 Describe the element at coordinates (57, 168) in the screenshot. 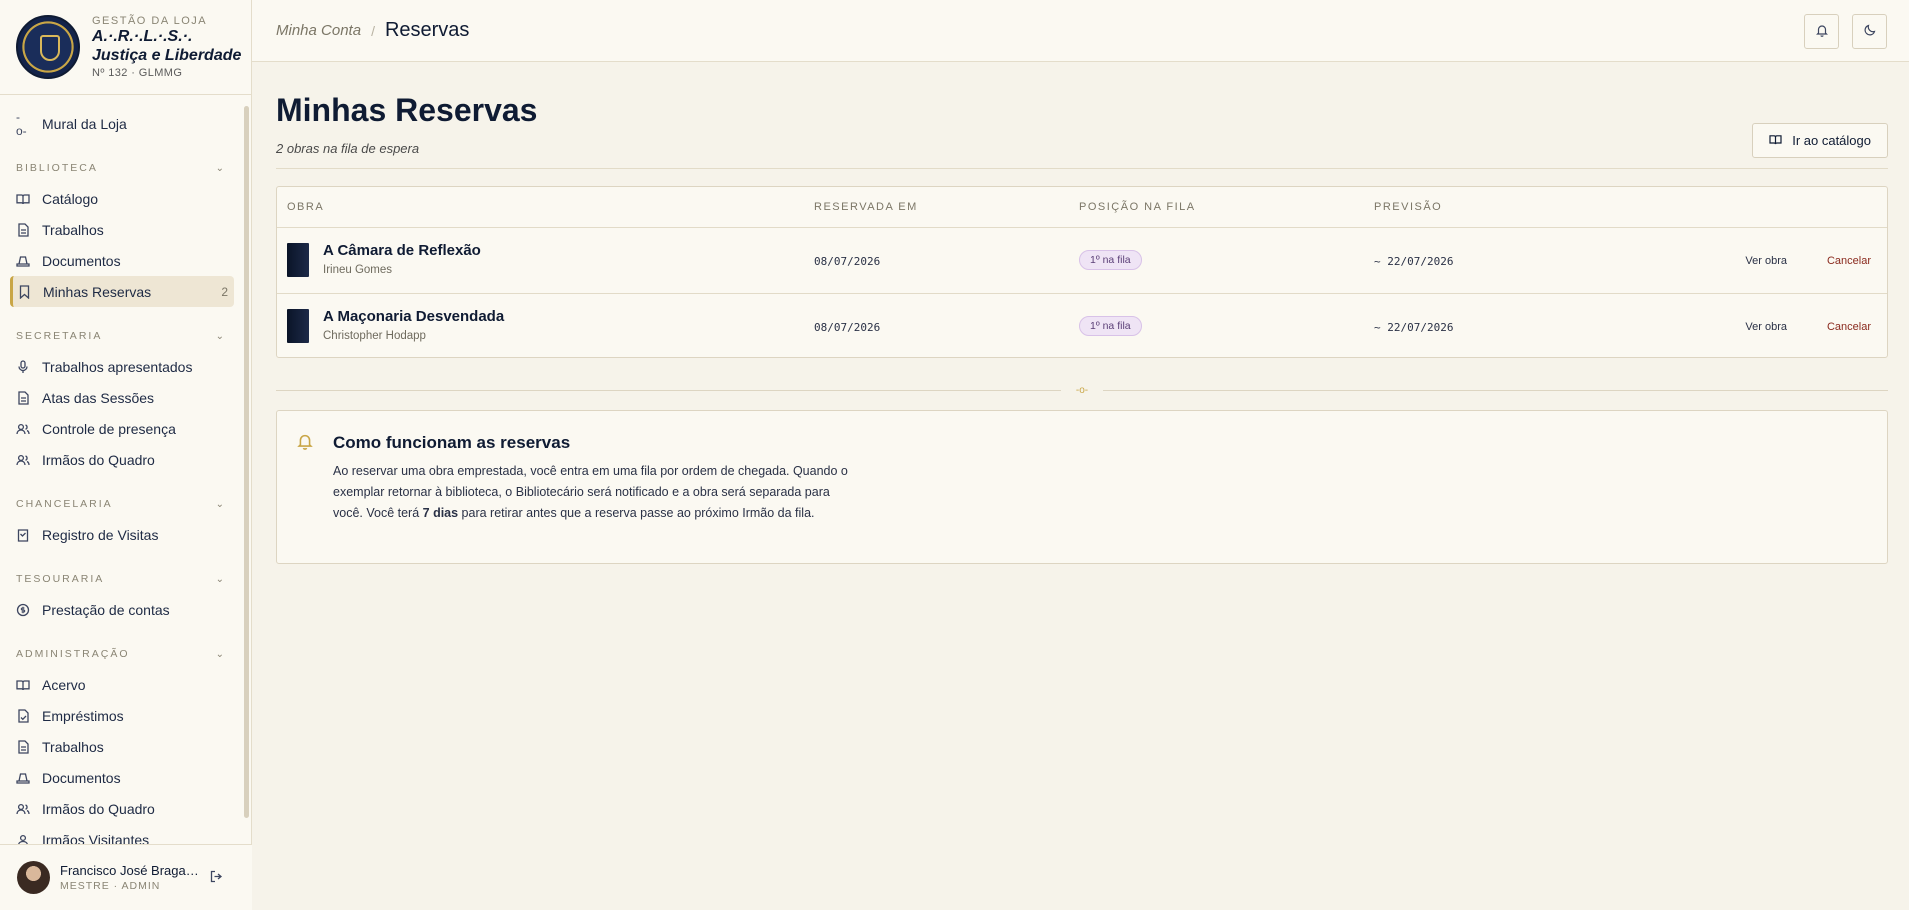

I see `section-label: BIBLIOTECA` at that location.